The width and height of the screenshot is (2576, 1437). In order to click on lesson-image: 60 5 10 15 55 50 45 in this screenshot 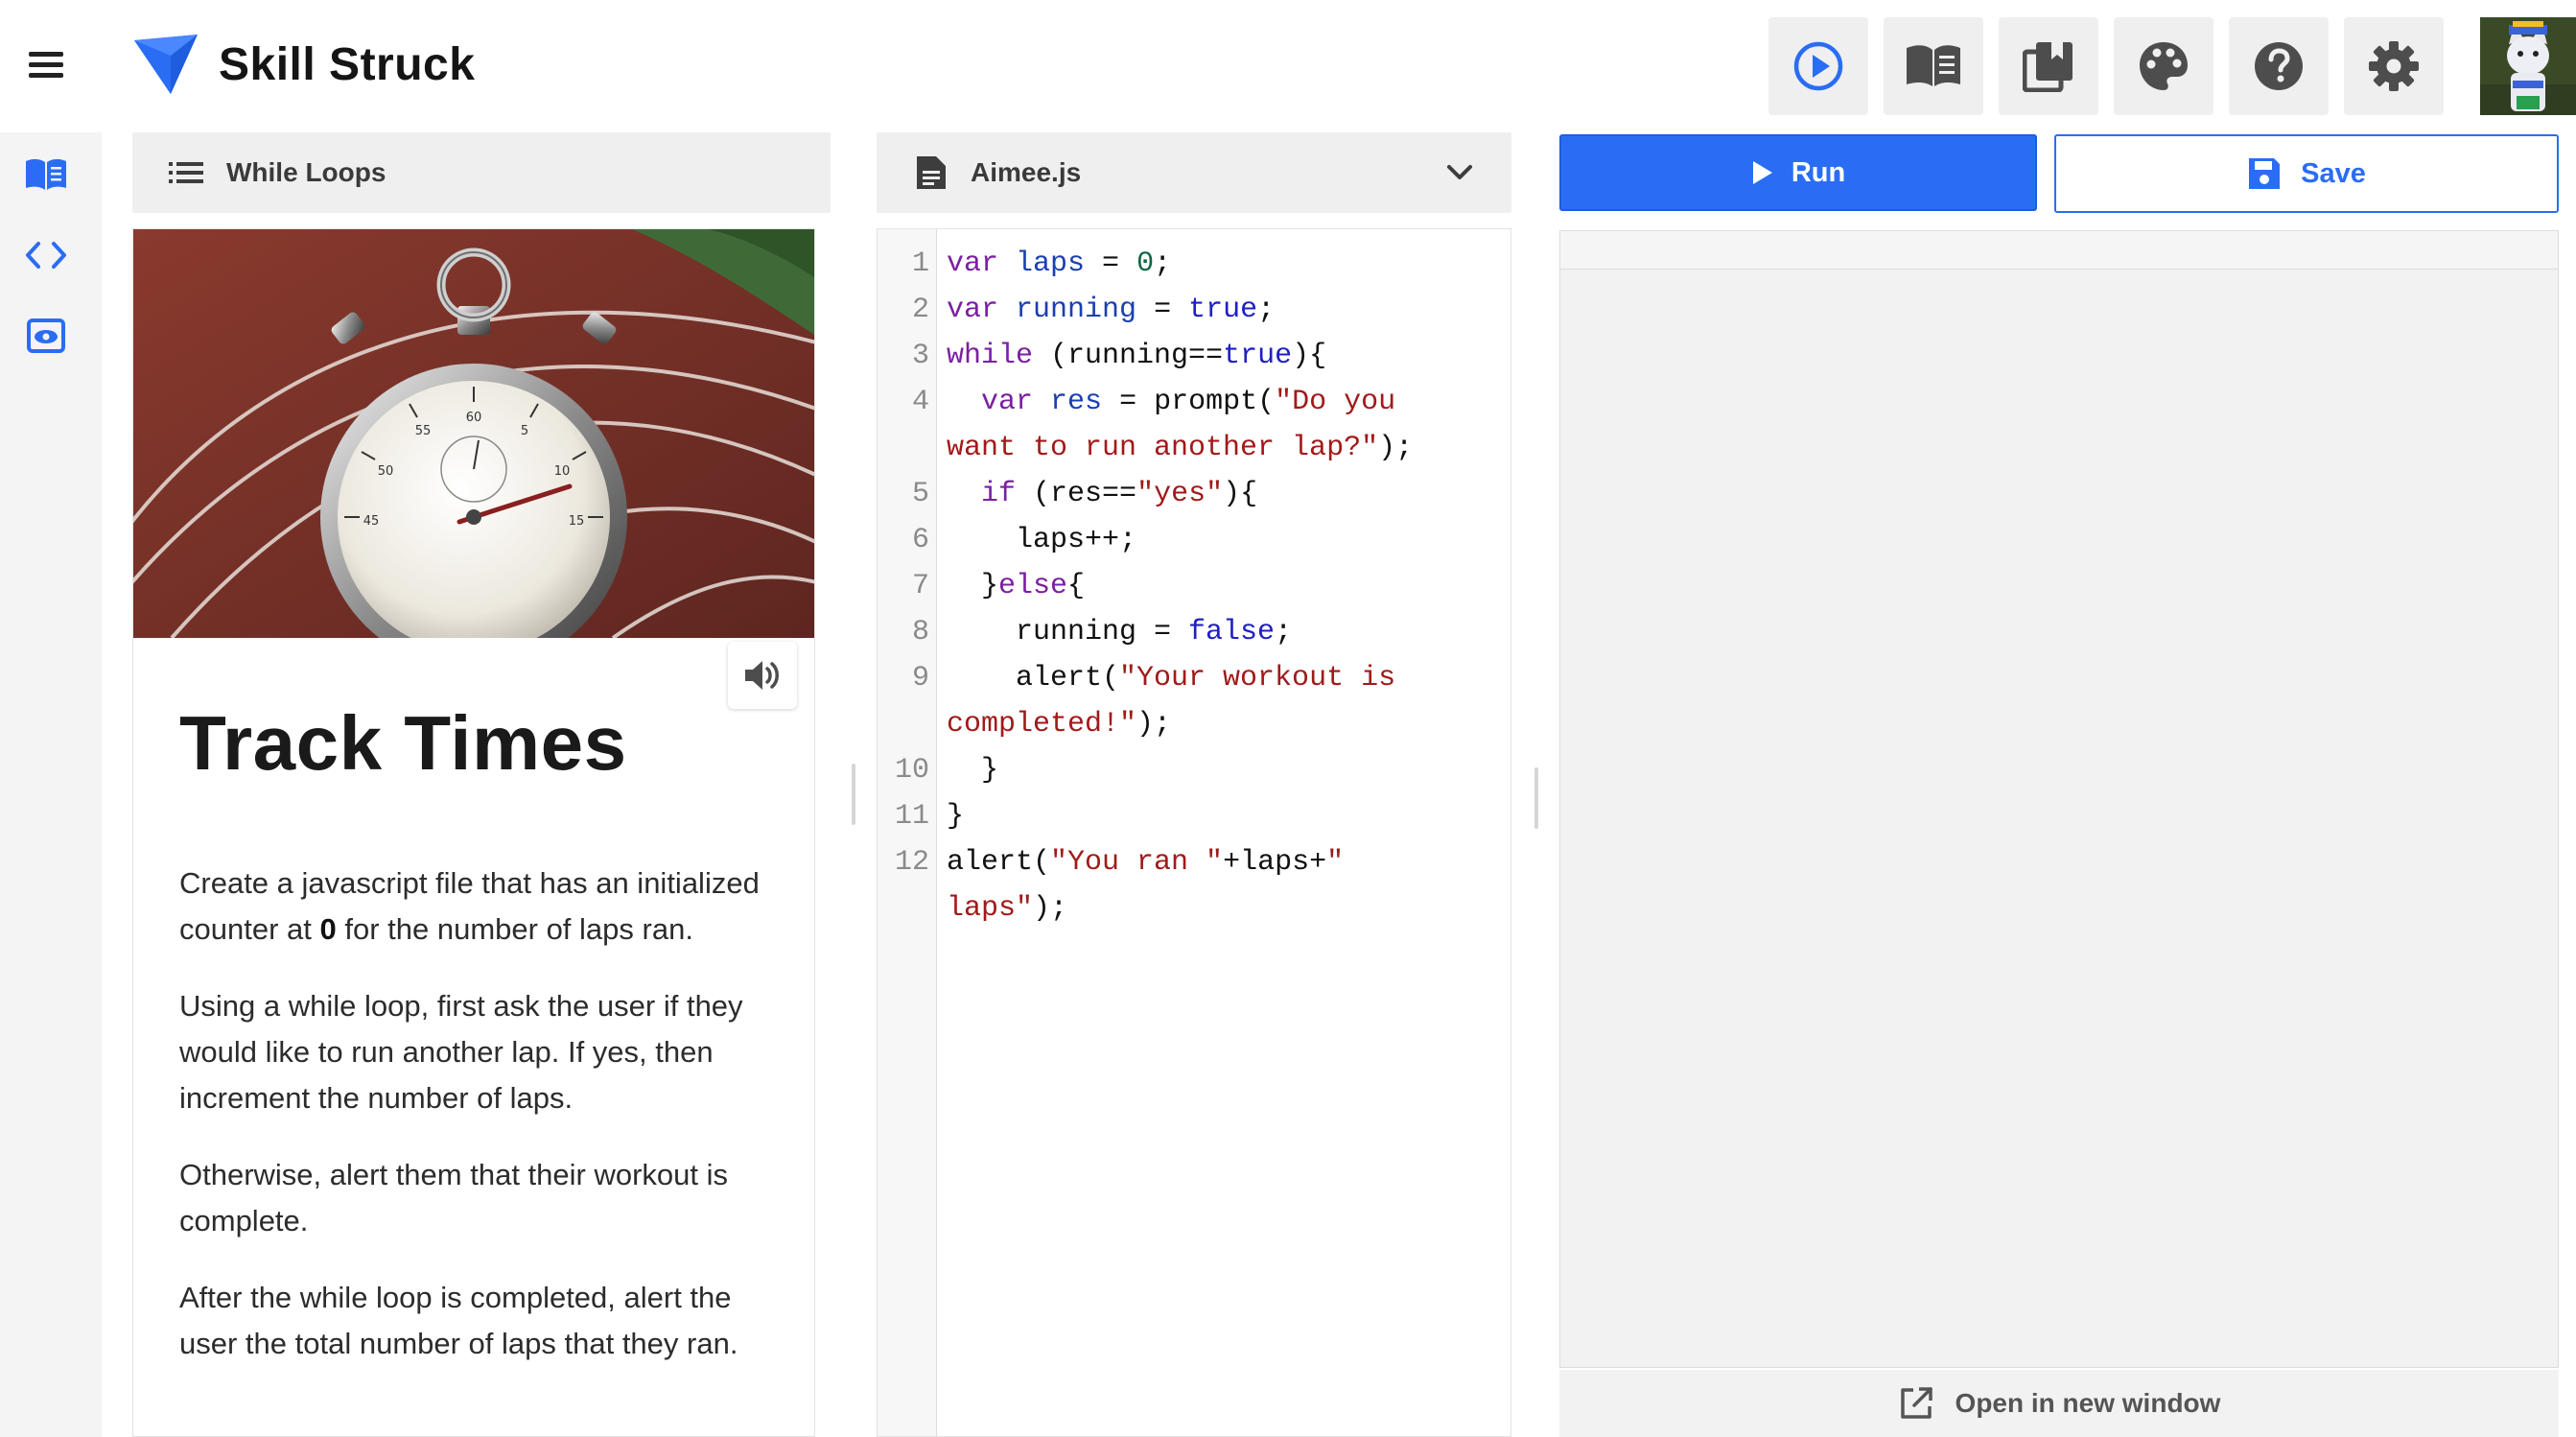, I will do `click(473, 433)`.